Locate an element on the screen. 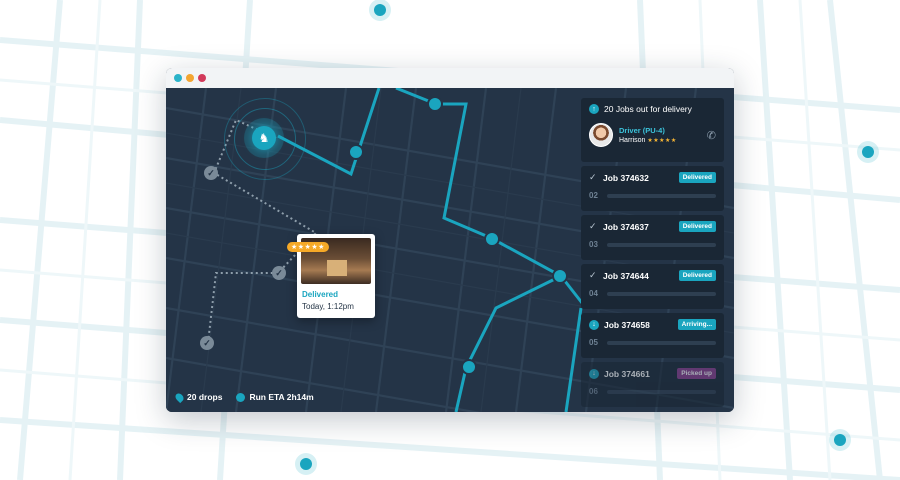 The height and width of the screenshot is (480, 900). popup-rating-stars: ★★★★★ is located at coordinates (308, 247).